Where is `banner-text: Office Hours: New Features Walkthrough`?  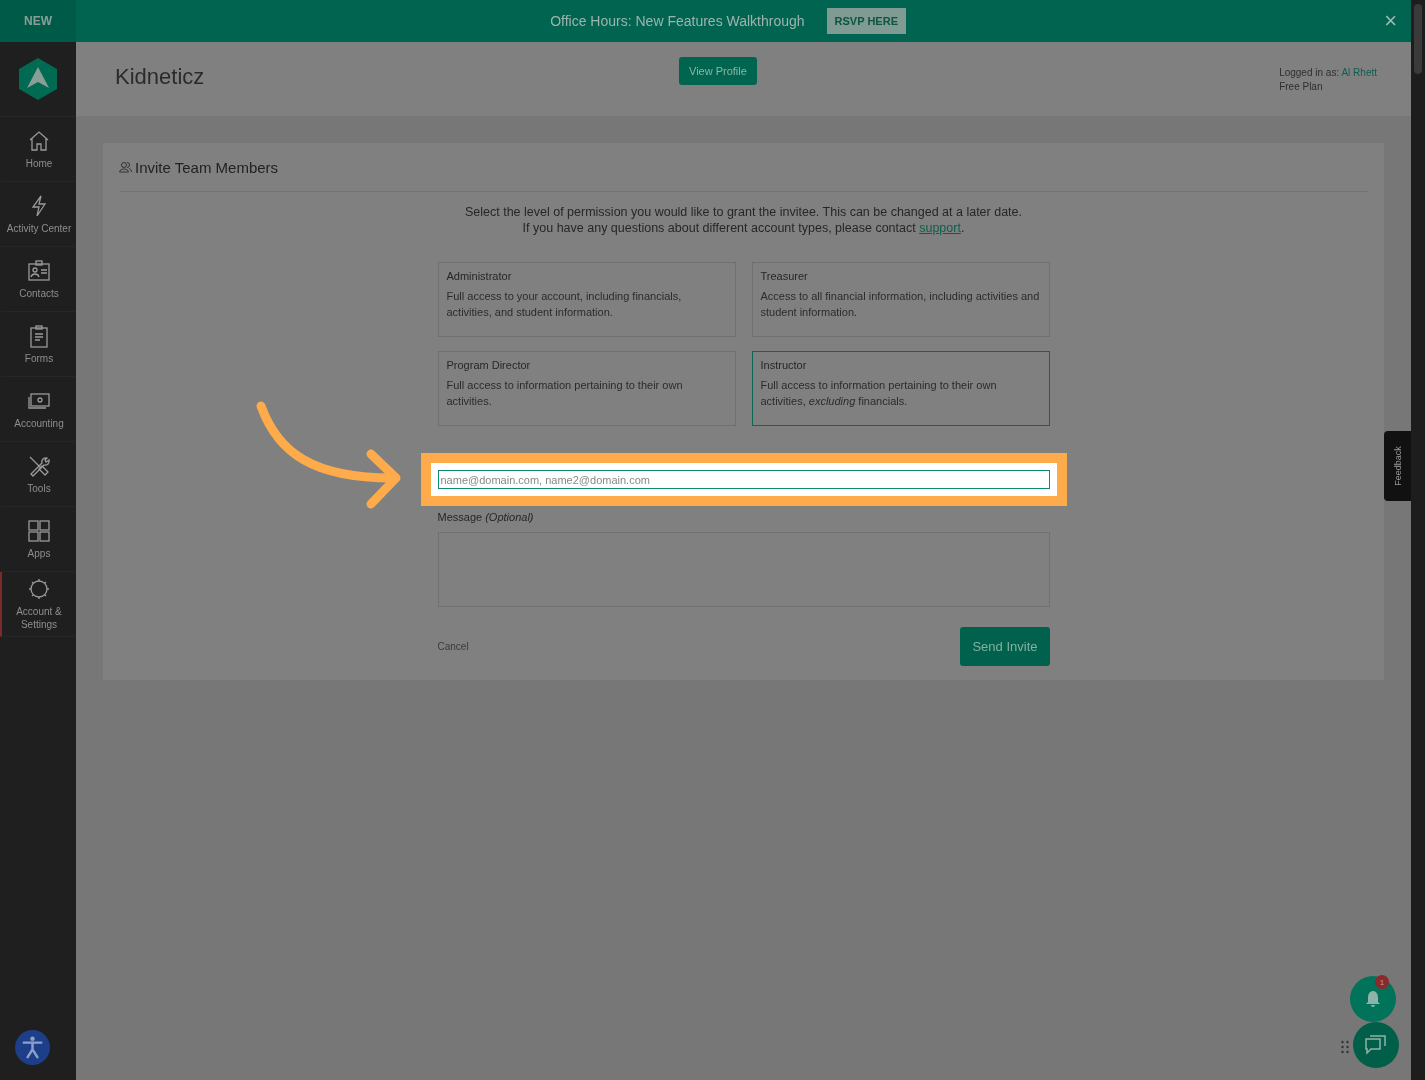
banner-text: Office Hours: New Features Walkthrough is located at coordinates (677, 21).